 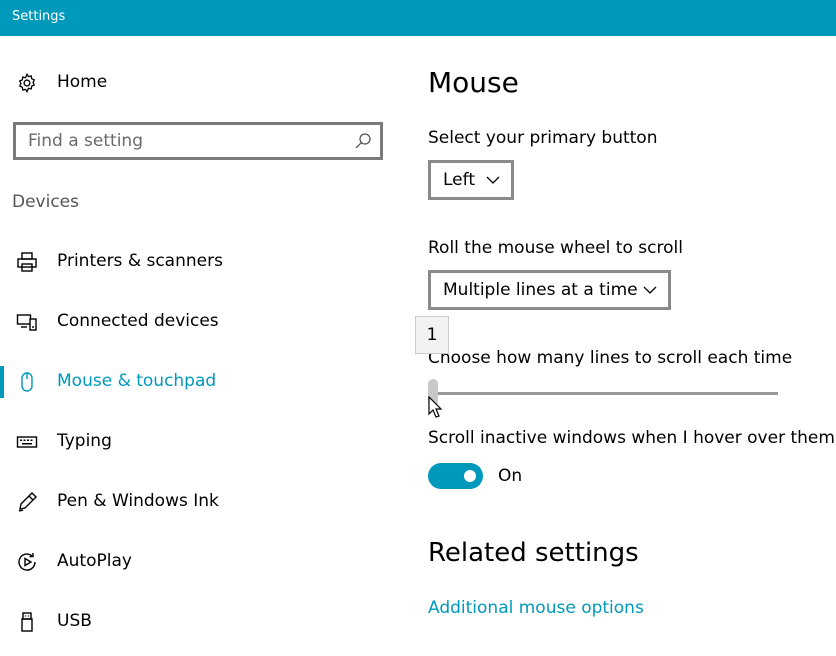 I want to click on page-title: Mouse, so click(x=473, y=82).